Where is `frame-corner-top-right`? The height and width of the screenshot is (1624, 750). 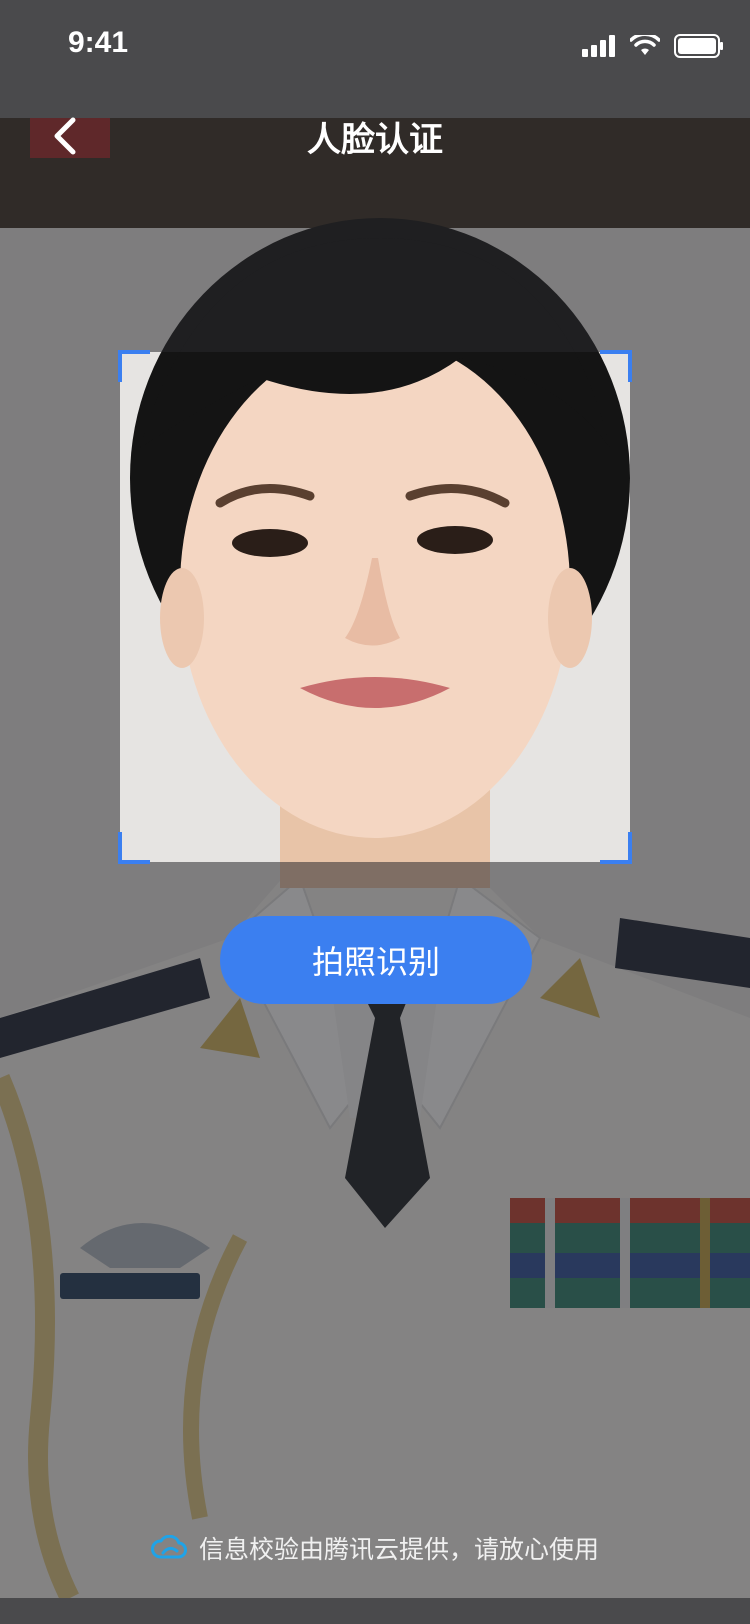
frame-corner-top-right is located at coordinates (616, 366).